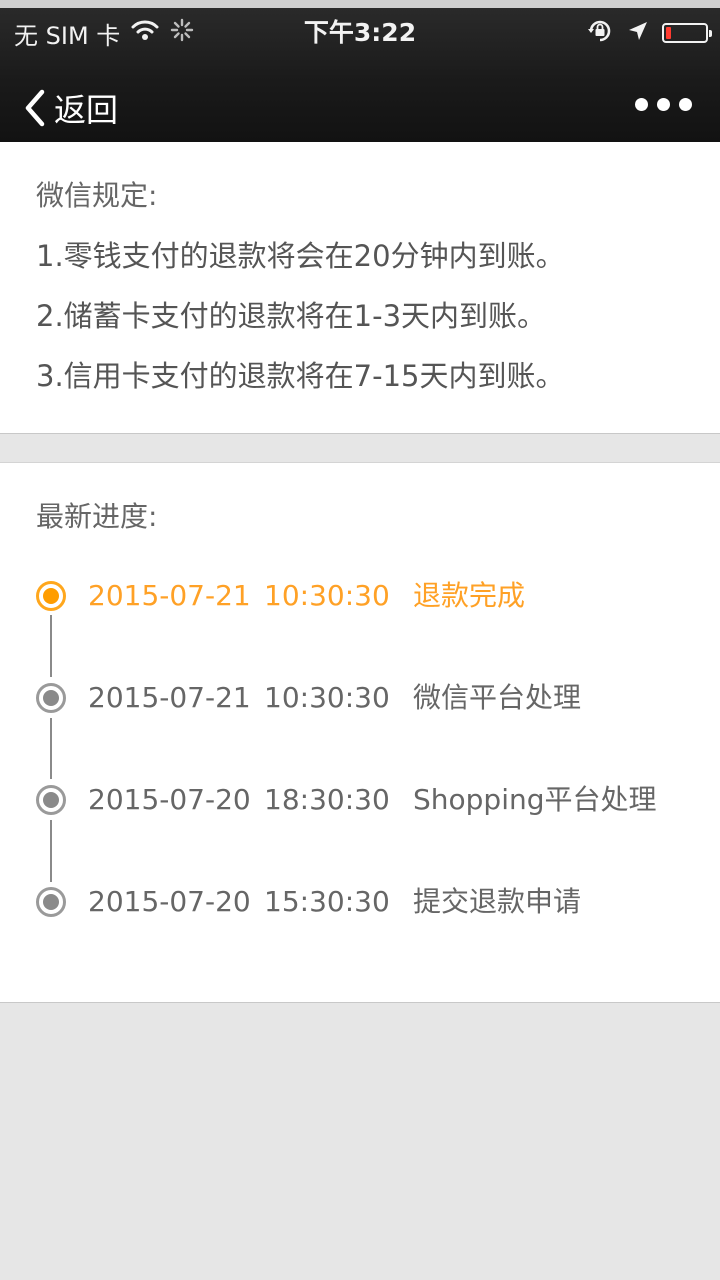  I want to click on rules-title: 微信规定:, so click(97, 195).